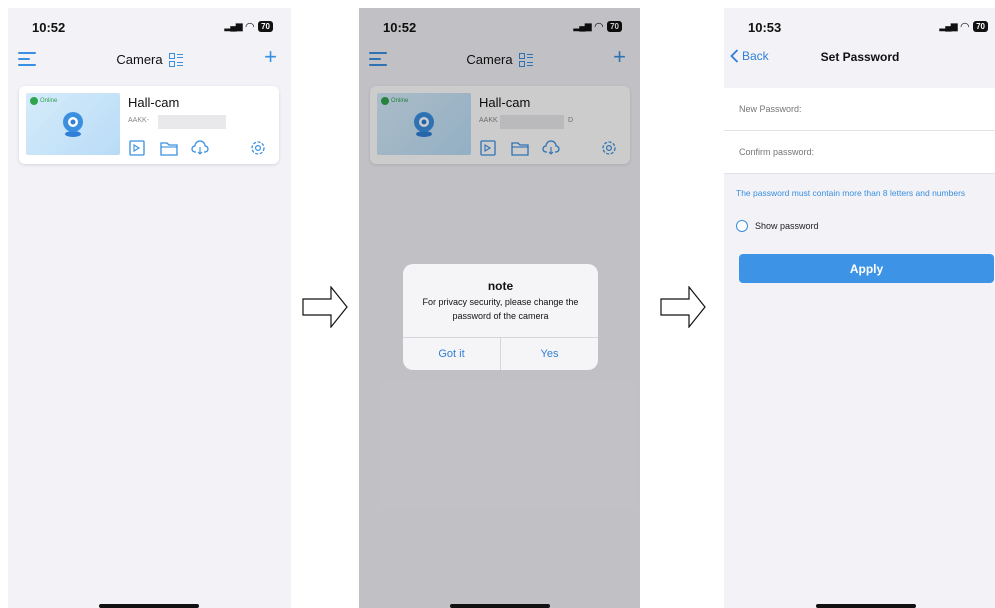 The width and height of the screenshot is (995, 608). Describe the element at coordinates (859, 26) in the screenshot. I see `status-bar: 10:53 ▂▄▆ ◠ 70` at that location.